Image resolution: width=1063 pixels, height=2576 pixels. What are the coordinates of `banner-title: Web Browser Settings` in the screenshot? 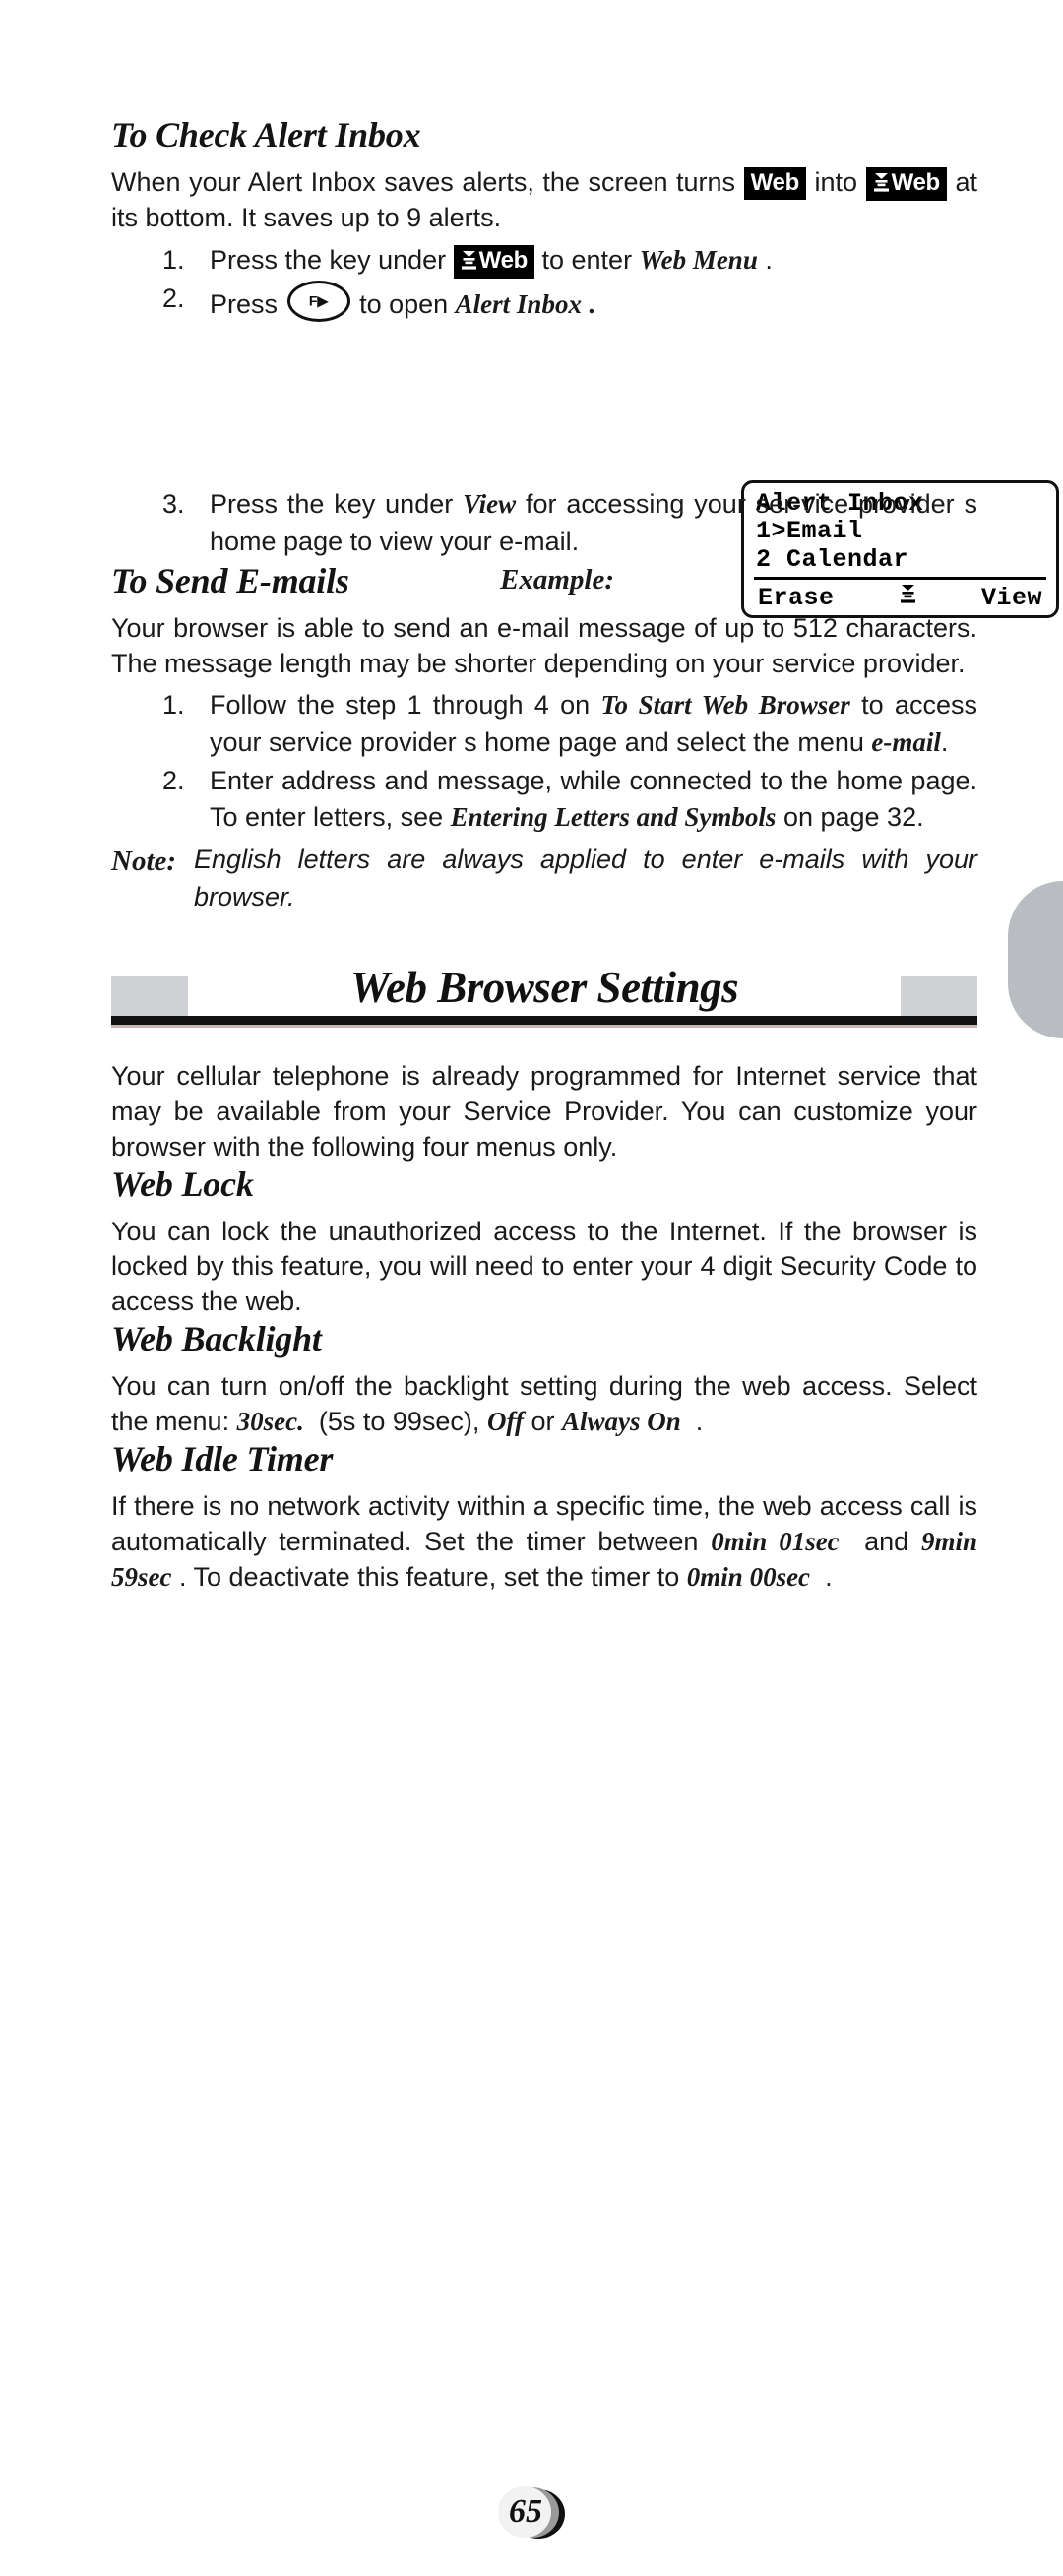 It's located at (544, 988).